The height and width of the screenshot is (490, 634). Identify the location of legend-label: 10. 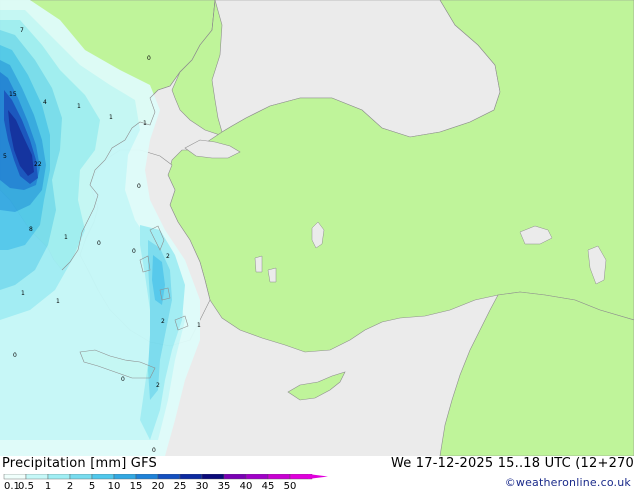
(114, 485).